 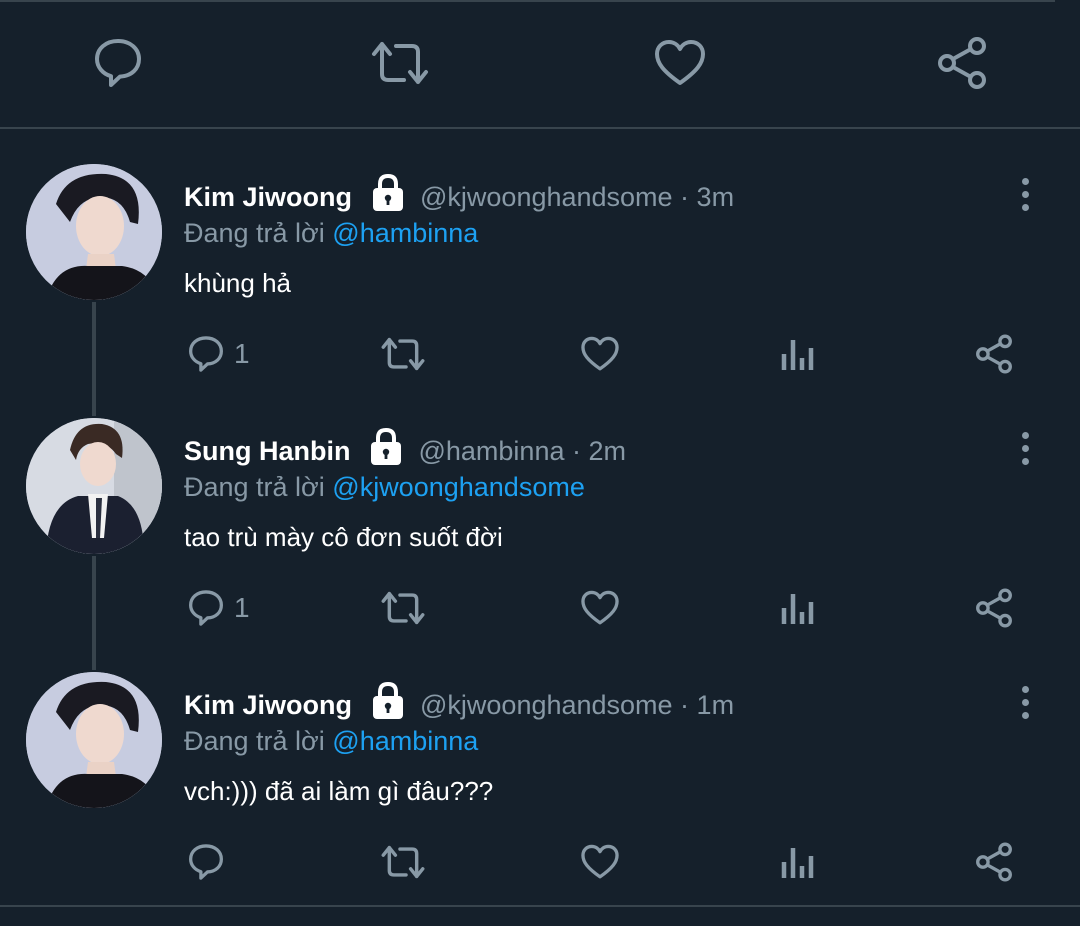 What do you see at coordinates (458, 487) in the screenshot?
I see `mention-link: @kjwoonghandsome` at bounding box center [458, 487].